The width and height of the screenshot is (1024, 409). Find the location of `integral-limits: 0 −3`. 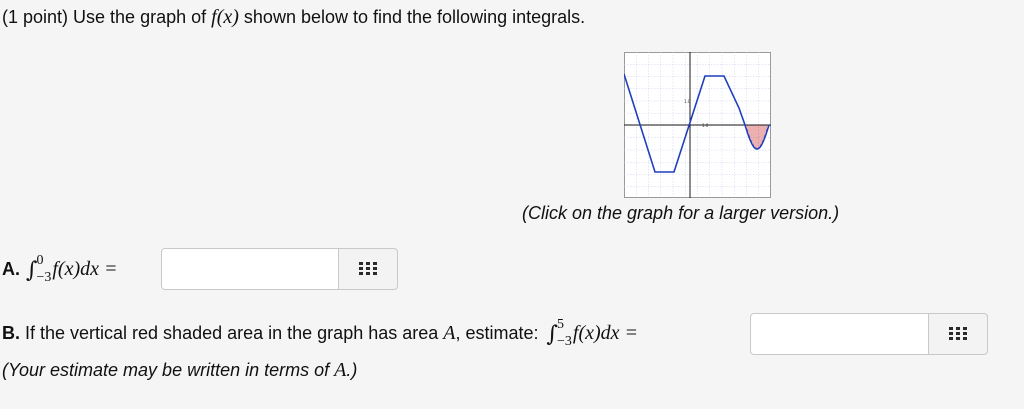

integral-limits: 0 −3 is located at coordinates (44, 269).